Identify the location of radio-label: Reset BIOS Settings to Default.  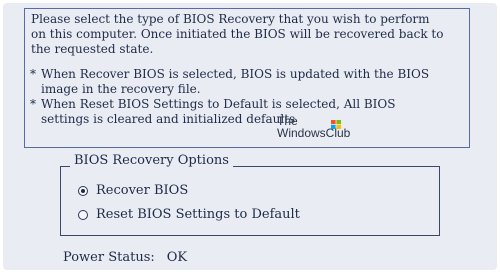
(198, 214).